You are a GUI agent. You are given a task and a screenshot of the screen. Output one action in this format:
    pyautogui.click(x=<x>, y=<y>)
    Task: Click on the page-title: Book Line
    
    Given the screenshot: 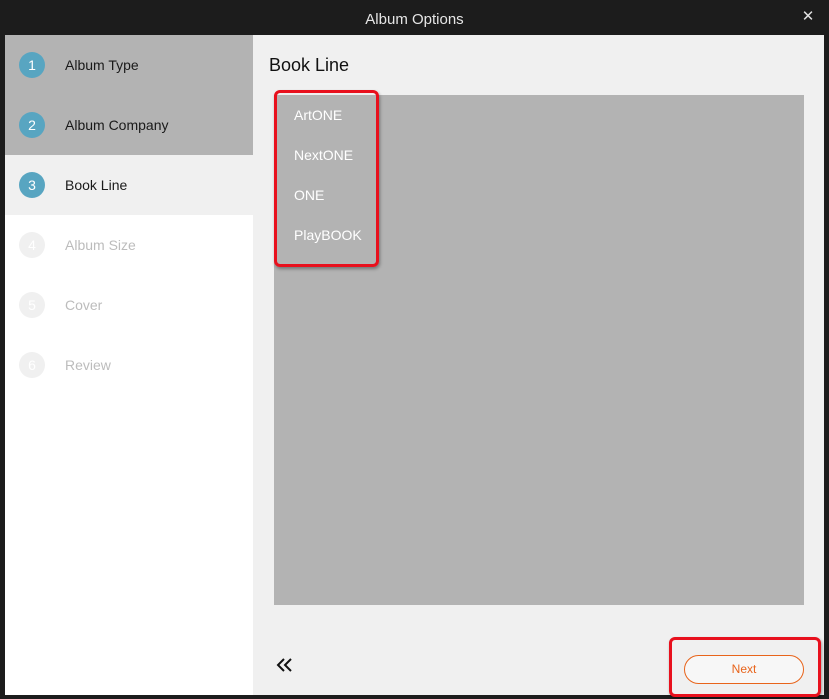 What is the action you would take?
    pyautogui.click(x=309, y=65)
    